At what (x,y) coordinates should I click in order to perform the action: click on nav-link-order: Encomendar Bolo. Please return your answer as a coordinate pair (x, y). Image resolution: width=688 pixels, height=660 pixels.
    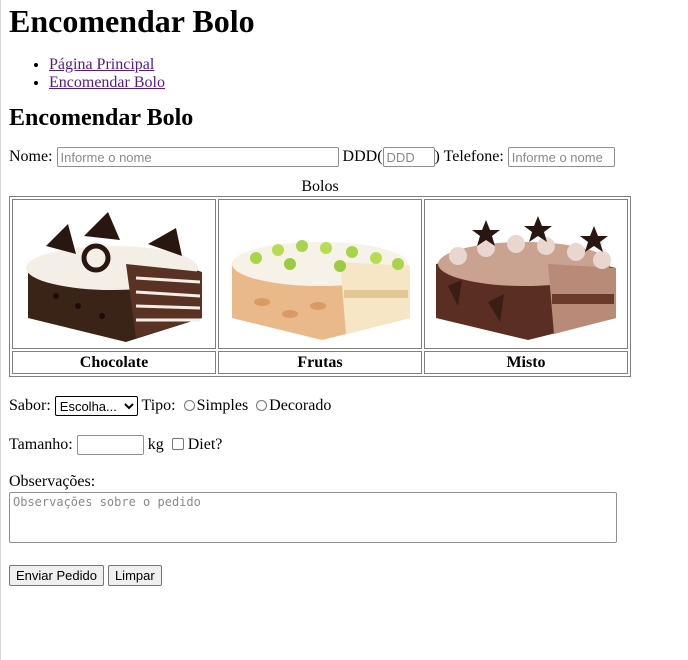
    Looking at the image, I should click on (107, 82).